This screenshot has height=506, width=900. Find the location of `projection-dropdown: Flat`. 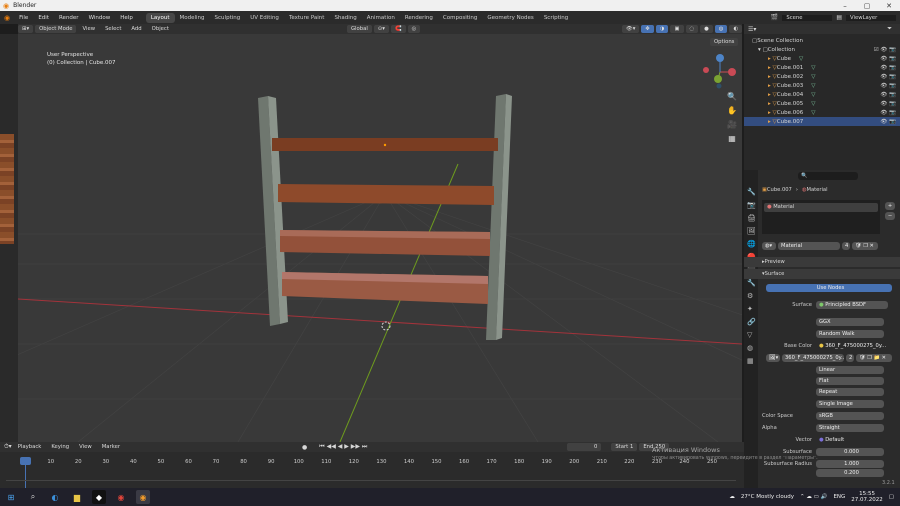

projection-dropdown: Flat is located at coordinates (850, 381).